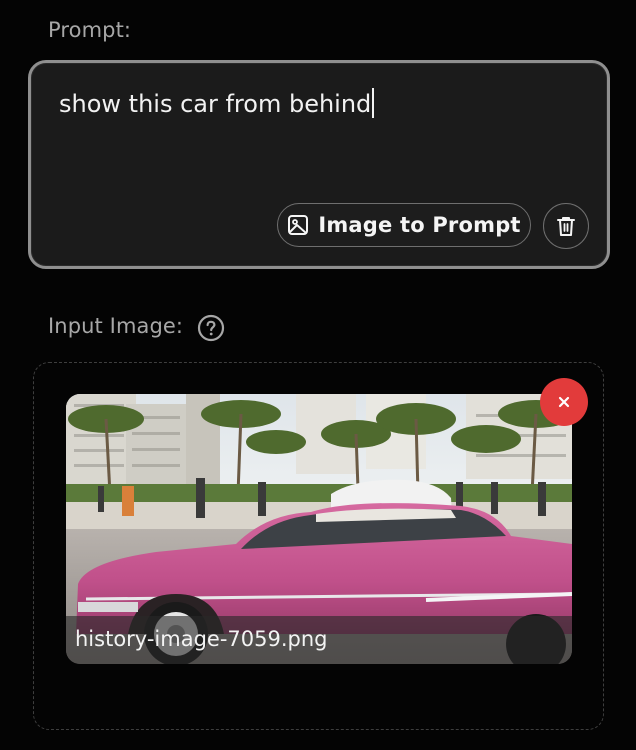 The image size is (636, 750). Describe the element at coordinates (419, 225) in the screenshot. I see `image-to-prompt-label: Image to Prompt` at that location.